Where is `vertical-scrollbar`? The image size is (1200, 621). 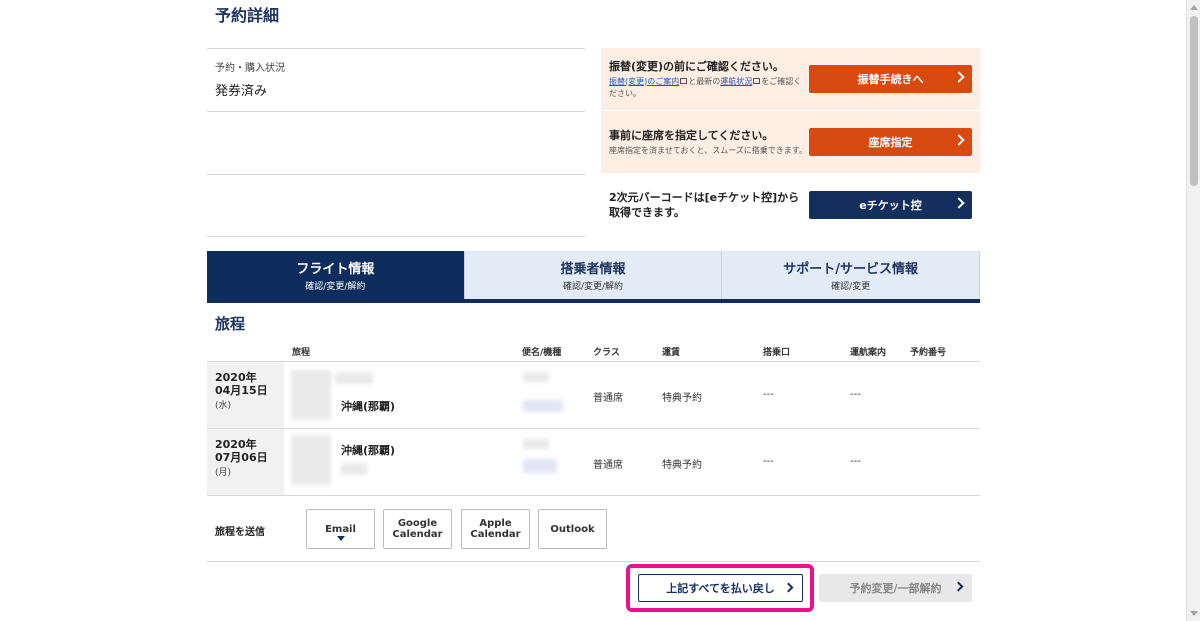 vertical-scrollbar is located at coordinates (1193, 310).